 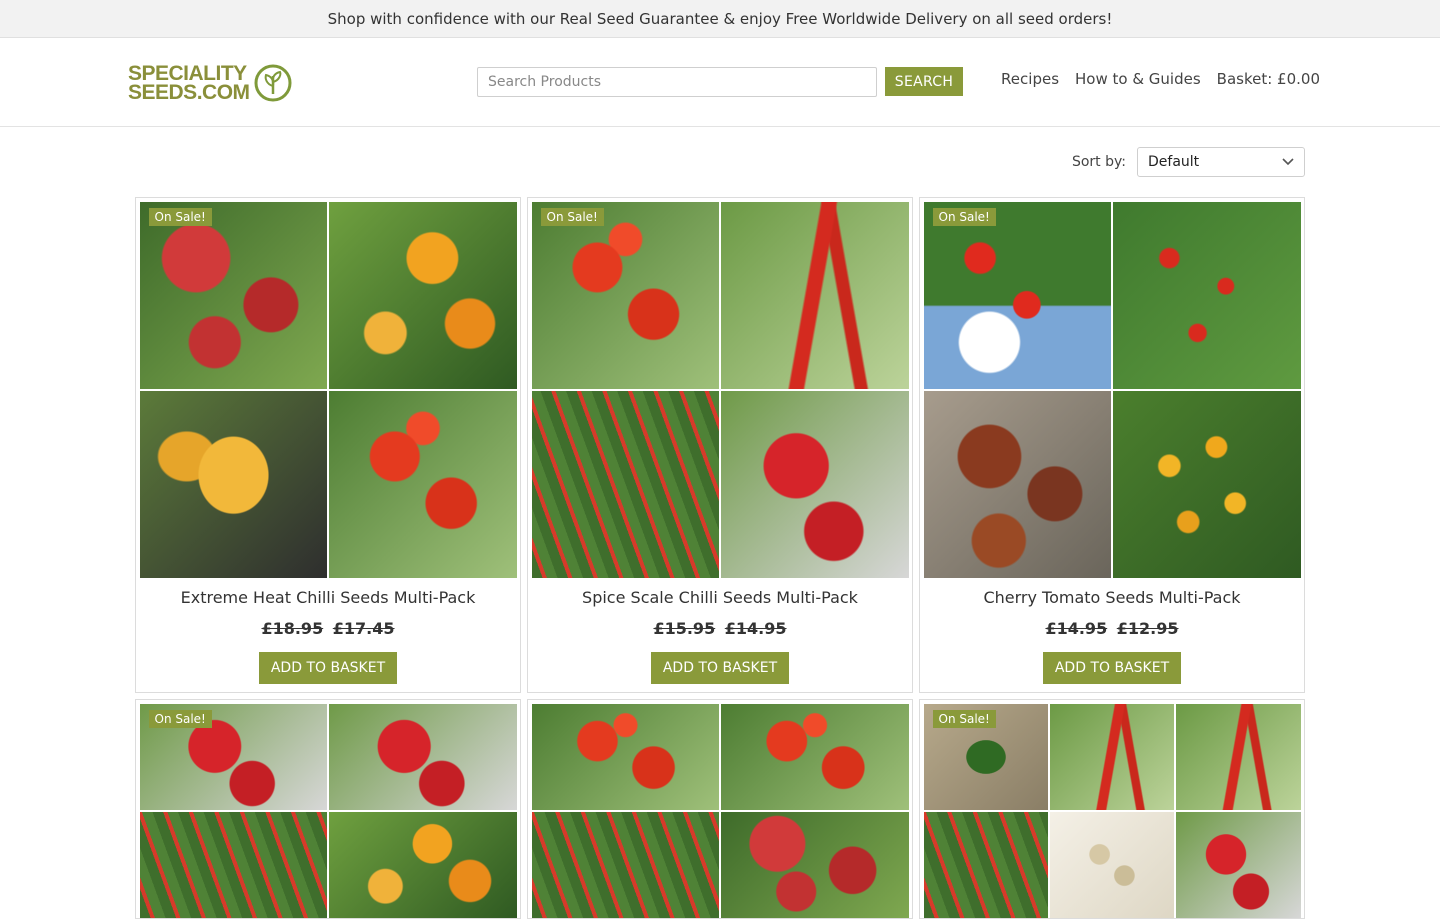 I want to click on site-logo: SPECIALITY SEEDS.COM, so click(x=220, y=83).